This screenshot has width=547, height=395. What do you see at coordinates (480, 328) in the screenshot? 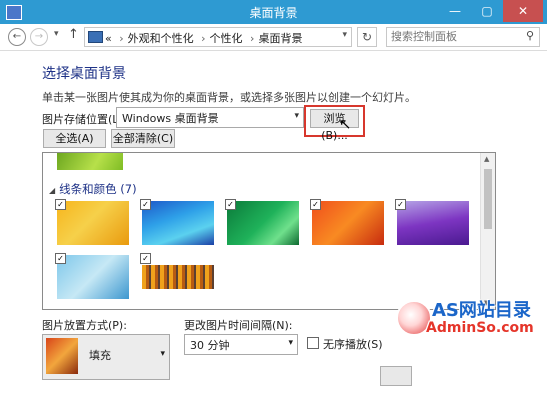
I see `watermark-url: AdminSo.com` at bounding box center [480, 328].